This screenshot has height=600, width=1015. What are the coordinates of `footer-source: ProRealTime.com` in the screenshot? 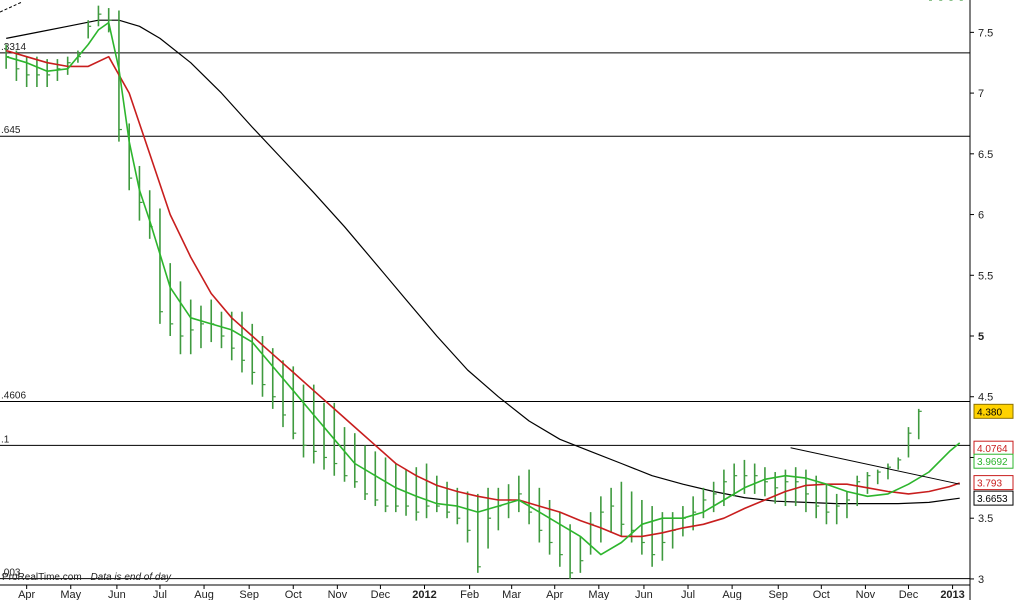 It's located at (42, 577).